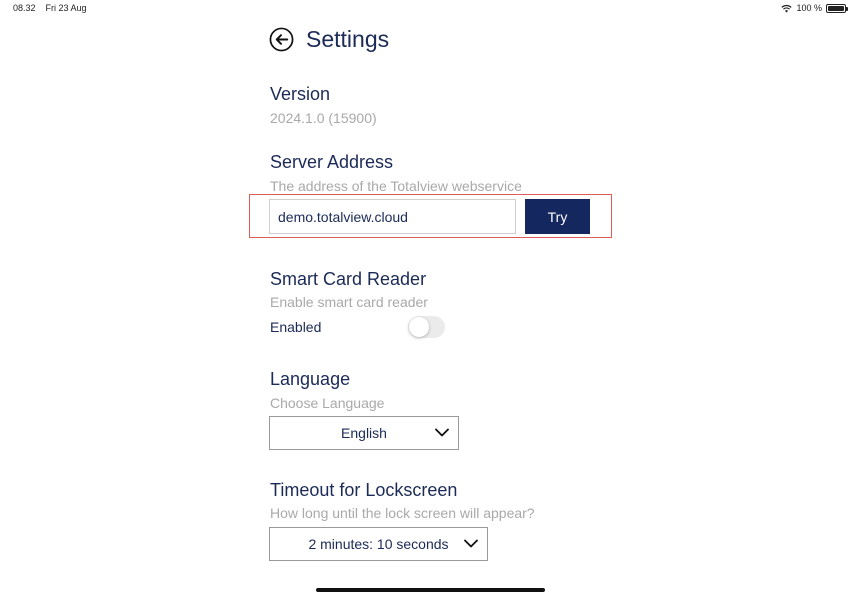 This screenshot has width=860, height=598. Describe the element at coordinates (66, 8) in the screenshot. I see `status-date: Fri 23 Aug` at that location.